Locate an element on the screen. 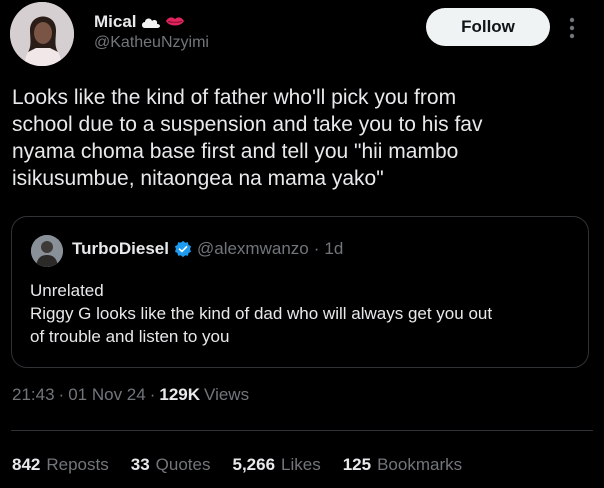 Image resolution: width=604 pixels, height=488 pixels. reposts-stat: 842 Reposts is located at coordinates (60, 465).